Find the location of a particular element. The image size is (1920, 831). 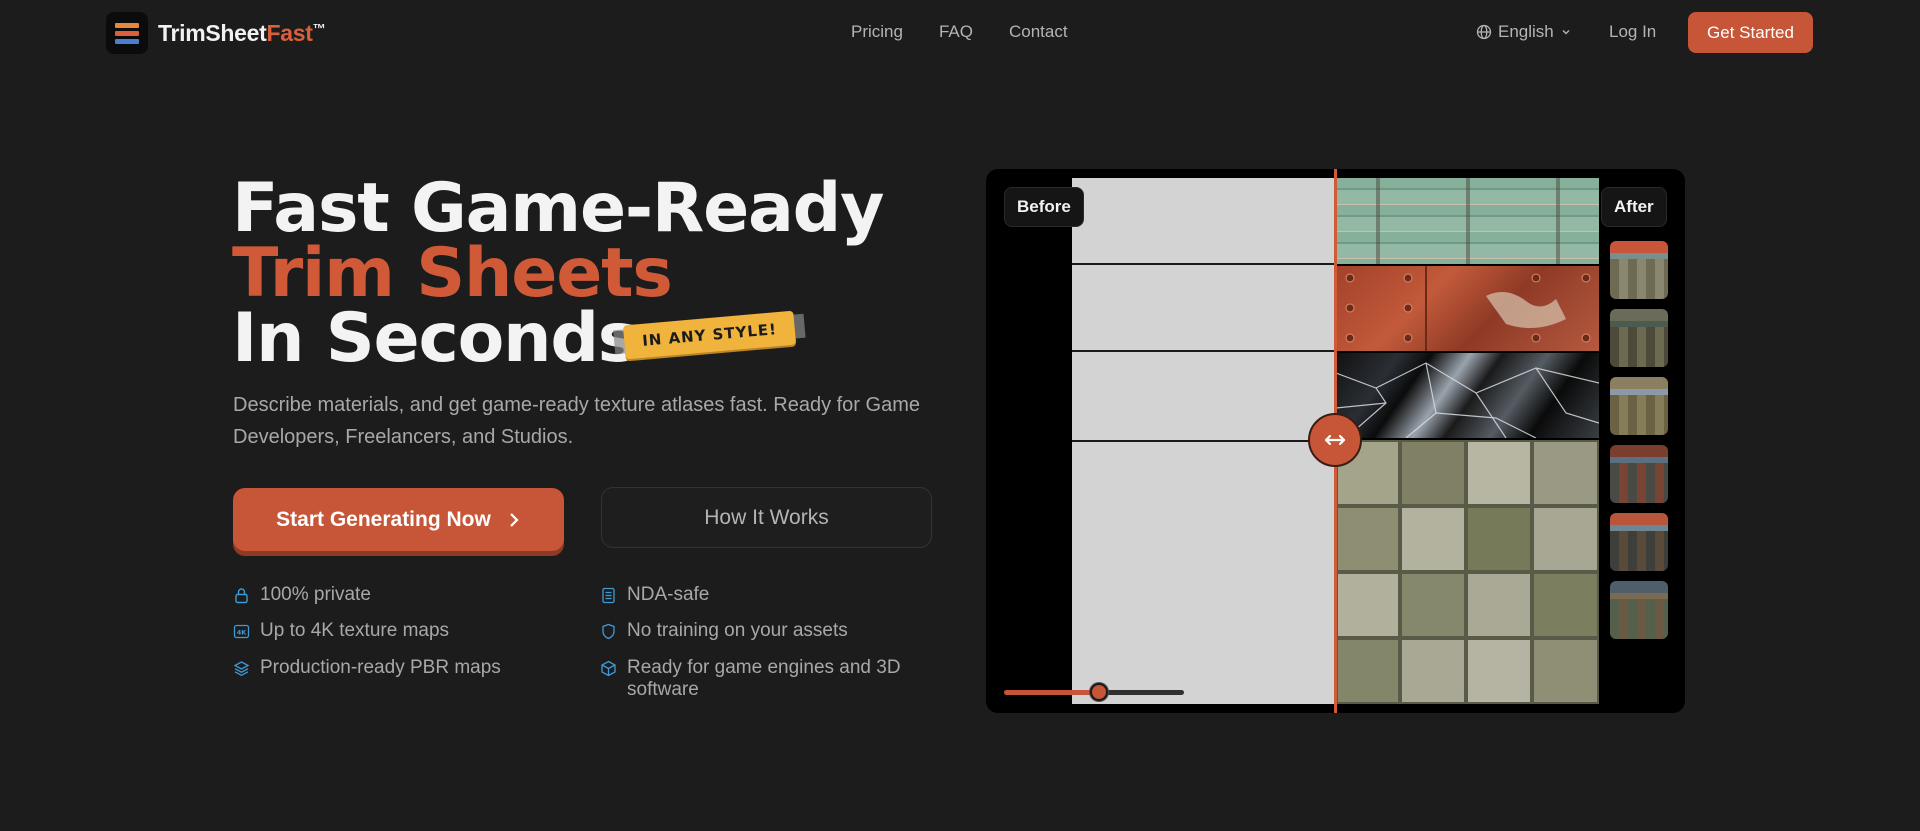

svg-text: 4K is located at coordinates (242, 633).